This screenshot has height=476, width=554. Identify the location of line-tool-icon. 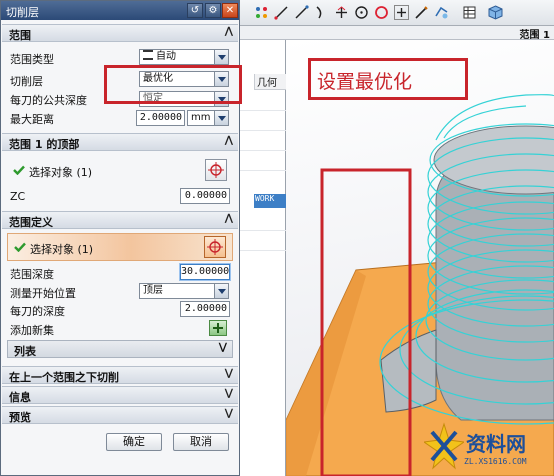
(281, 12).